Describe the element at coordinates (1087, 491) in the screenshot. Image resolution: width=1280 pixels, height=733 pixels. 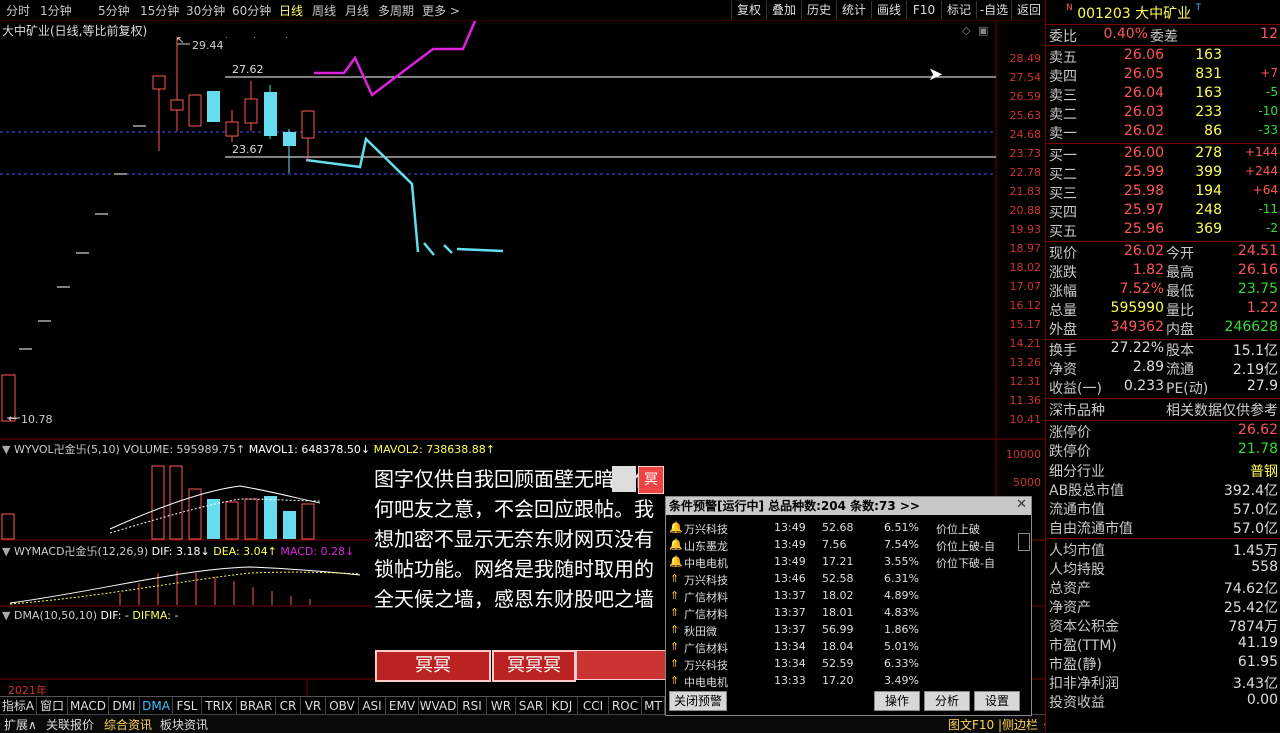
I see `fund-label: AB股总市值` at that location.